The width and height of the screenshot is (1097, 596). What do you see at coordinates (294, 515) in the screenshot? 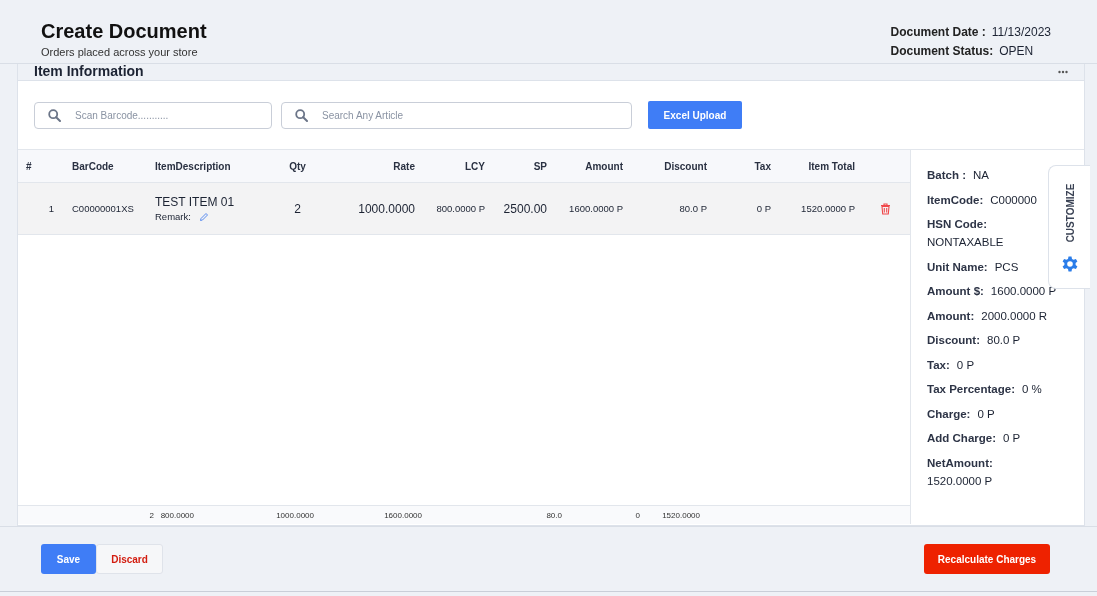
I see `total-value: 1000.0000` at bounding box center [294, 515].